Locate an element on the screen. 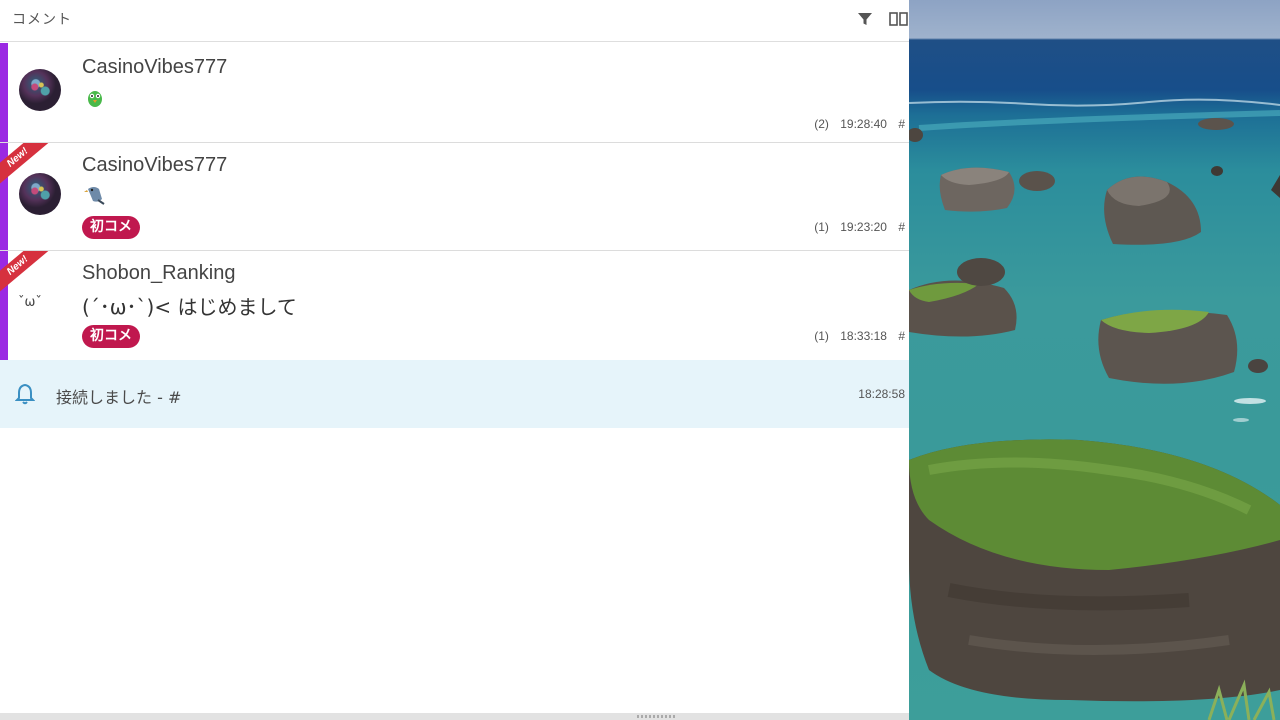  comment-time: 19:23:20 is located at coordinates (863, 227).